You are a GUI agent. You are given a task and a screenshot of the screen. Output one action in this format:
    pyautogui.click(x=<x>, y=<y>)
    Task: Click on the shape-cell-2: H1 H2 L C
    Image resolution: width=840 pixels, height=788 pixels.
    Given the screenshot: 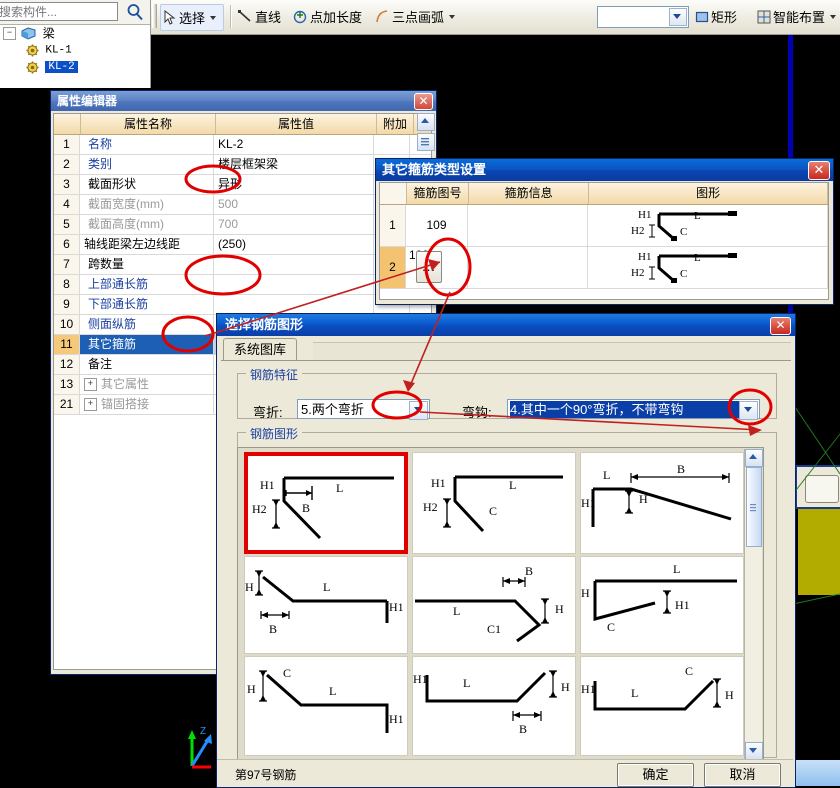 What is the action you would take?
    pyautogui.click(x=494, y=503)
    